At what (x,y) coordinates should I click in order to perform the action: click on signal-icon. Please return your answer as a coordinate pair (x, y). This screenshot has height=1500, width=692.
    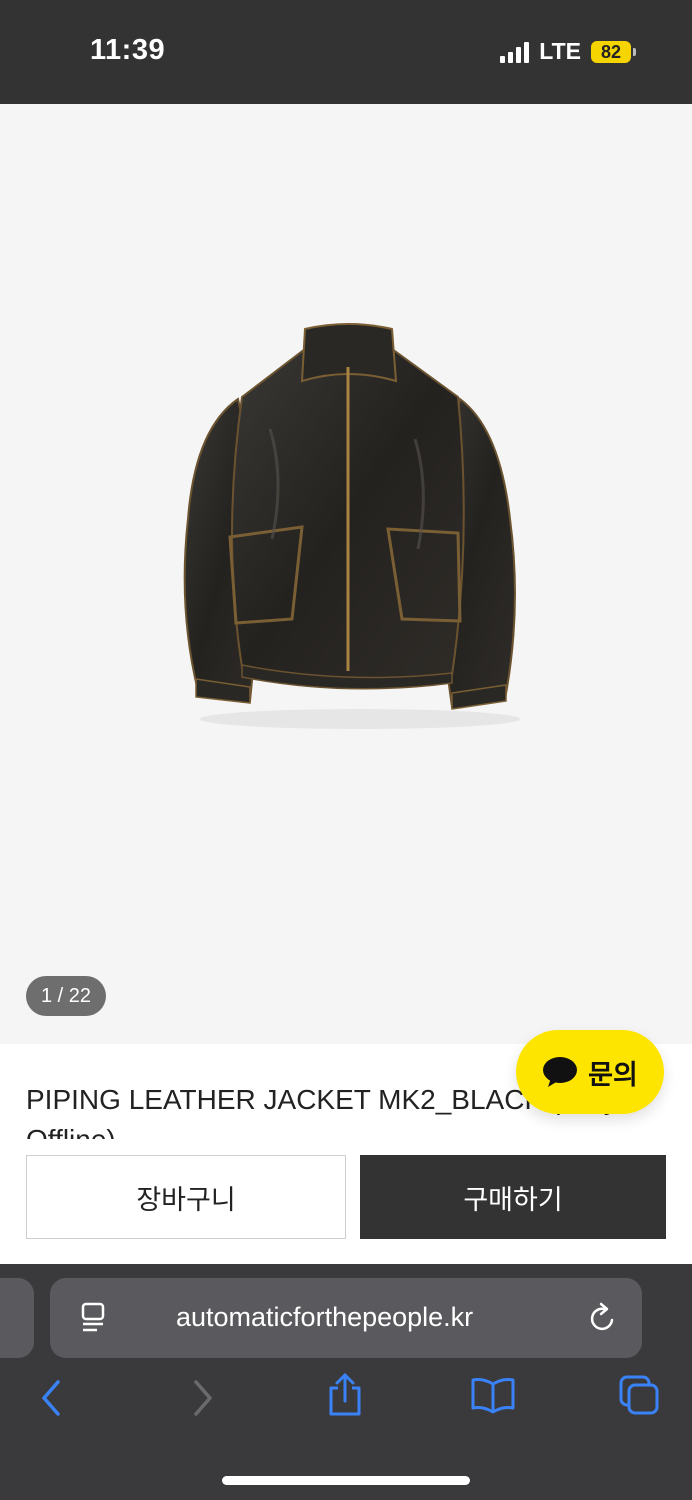
    Looking at the image, I should click on (515, 52).